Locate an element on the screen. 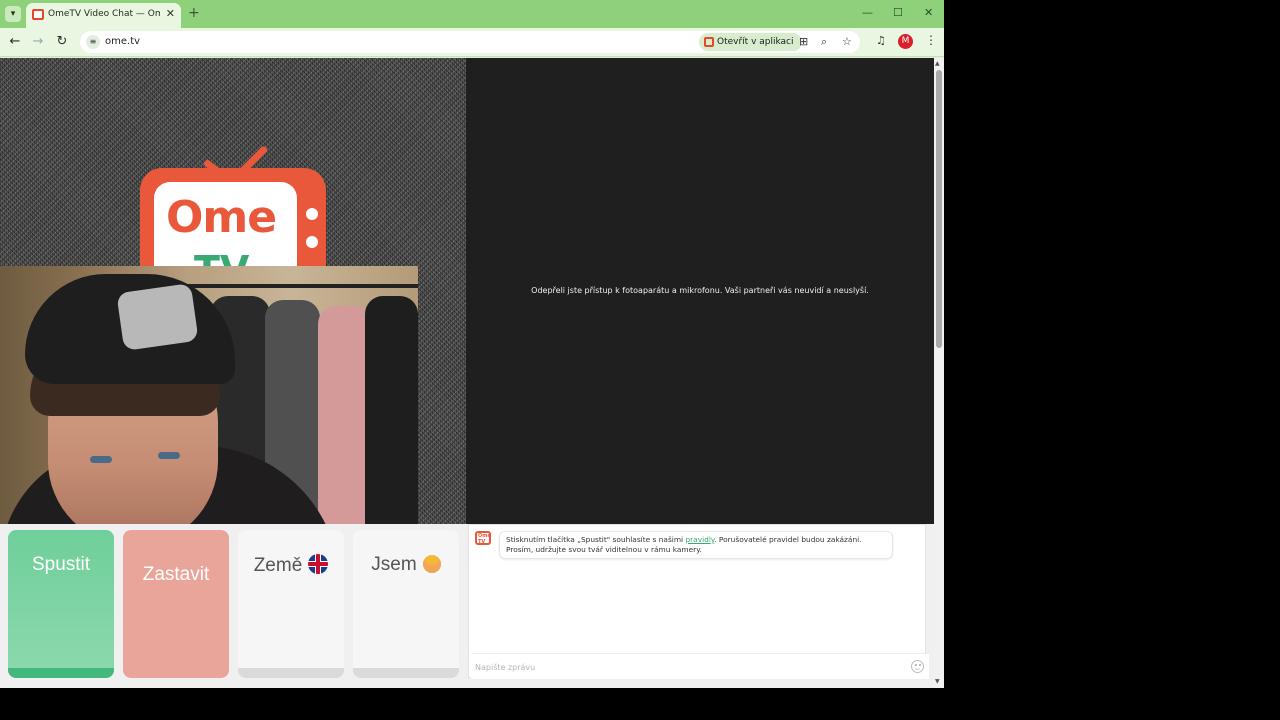  country-button: Země is located at coordinates (291, 604).